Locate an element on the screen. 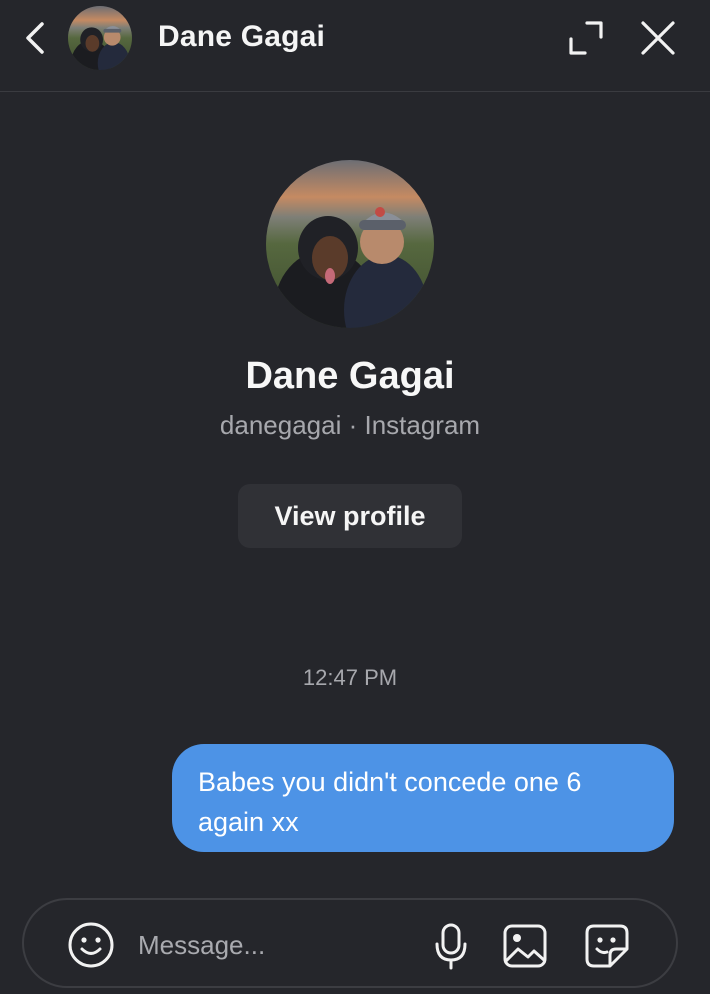 The height and width of the screenshot is (994, 710). sticker-icon is located at coordinates (607, 946).